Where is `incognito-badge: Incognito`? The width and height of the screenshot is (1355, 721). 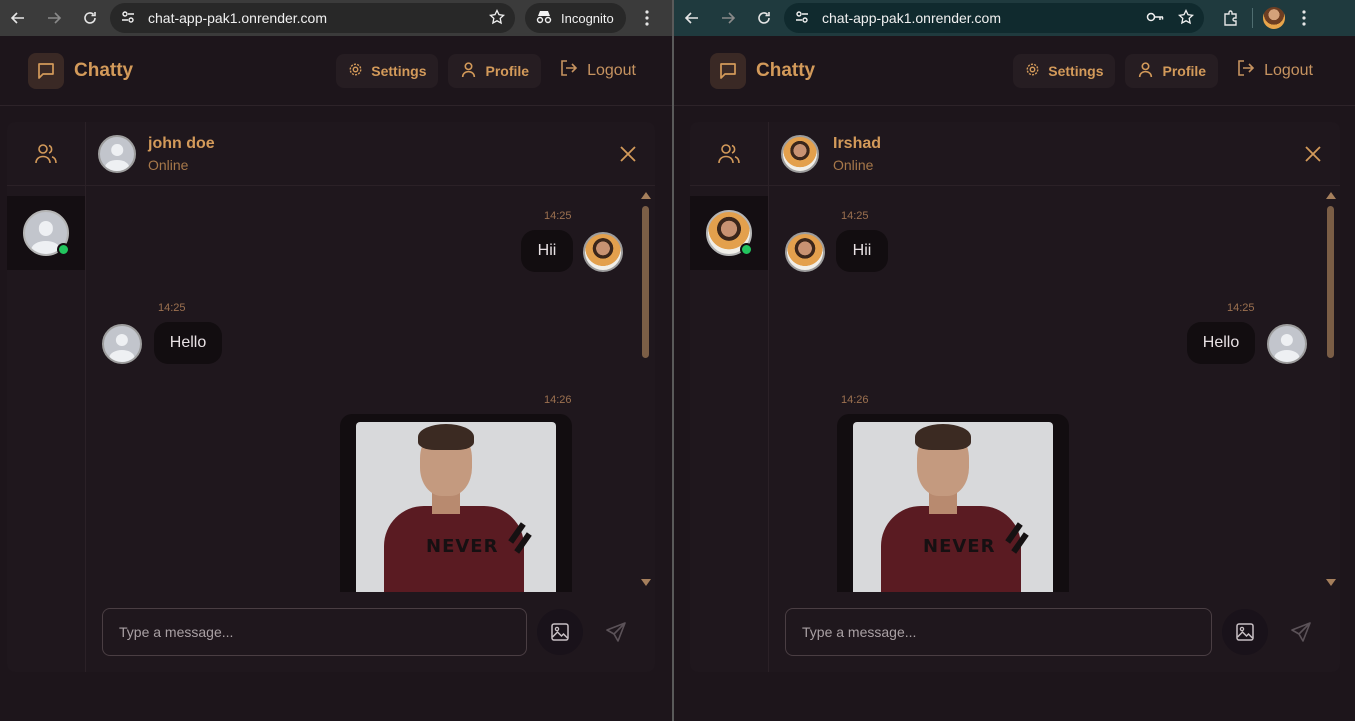
incognito-badge: Incognito is located at coordinates (575, 18).